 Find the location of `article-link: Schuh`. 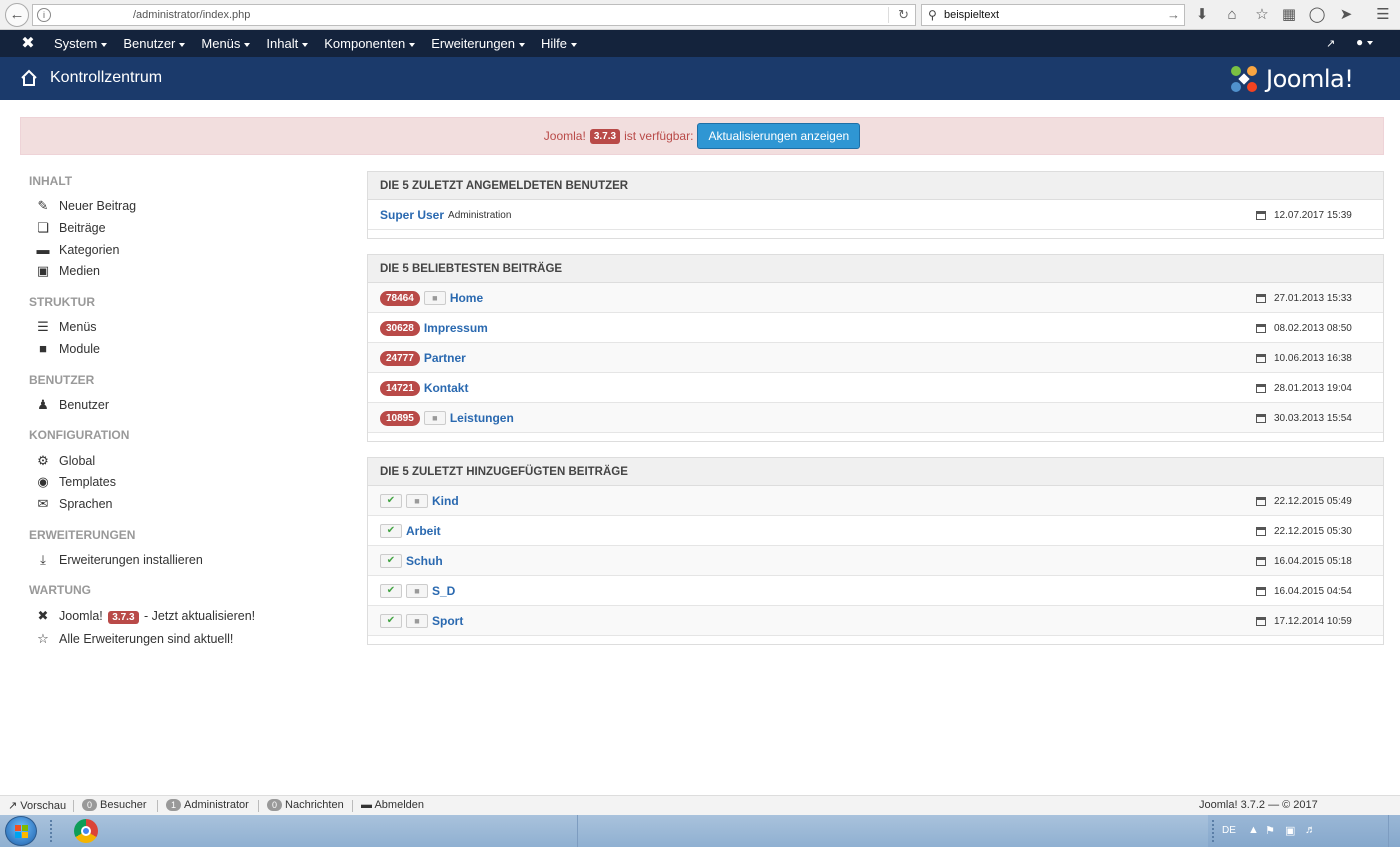

article-link: Schuh is located at coordinates (424, 561).